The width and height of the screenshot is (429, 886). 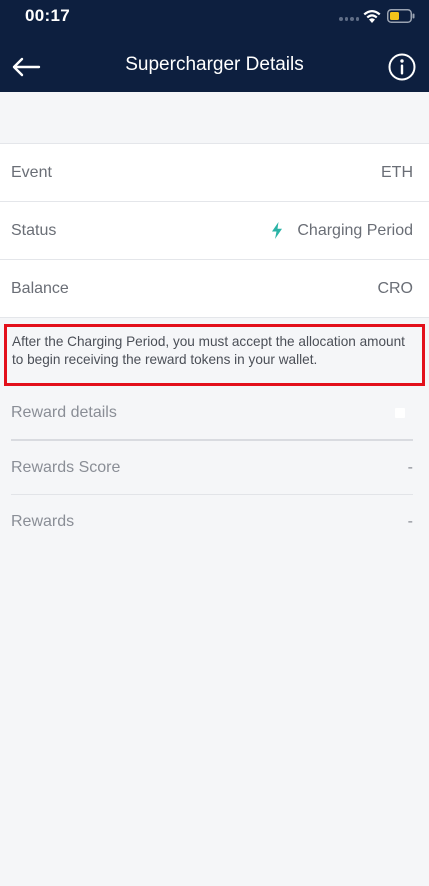 What do you see at coordinates (43, 521) in the screenshot?
I see `rewards-label: Rewards` at bounding box center [43, 521].